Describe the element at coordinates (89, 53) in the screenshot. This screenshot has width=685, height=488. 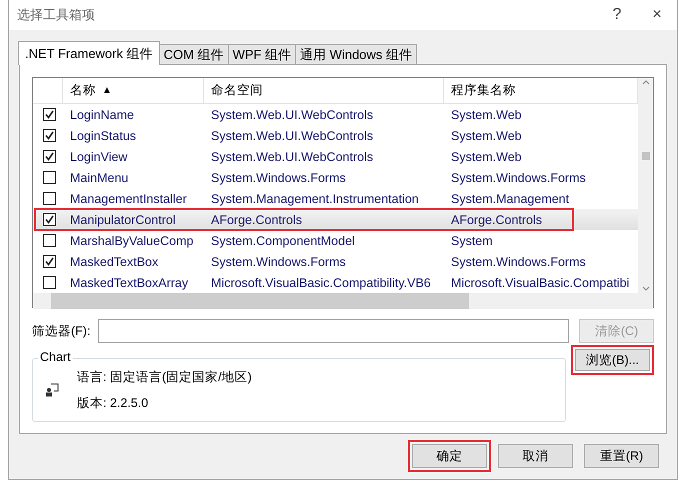
I see `tab: .NET Framework 组件` at that location.